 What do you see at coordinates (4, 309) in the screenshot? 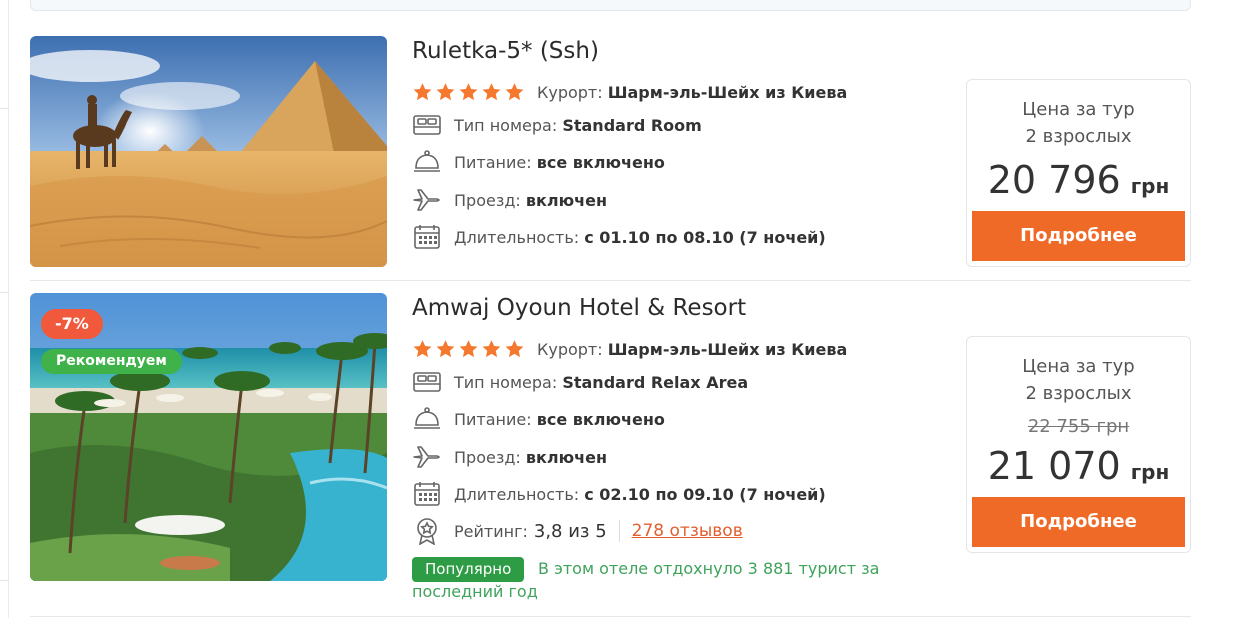
I see `page-left-edge` at bounding box center [4, 309].